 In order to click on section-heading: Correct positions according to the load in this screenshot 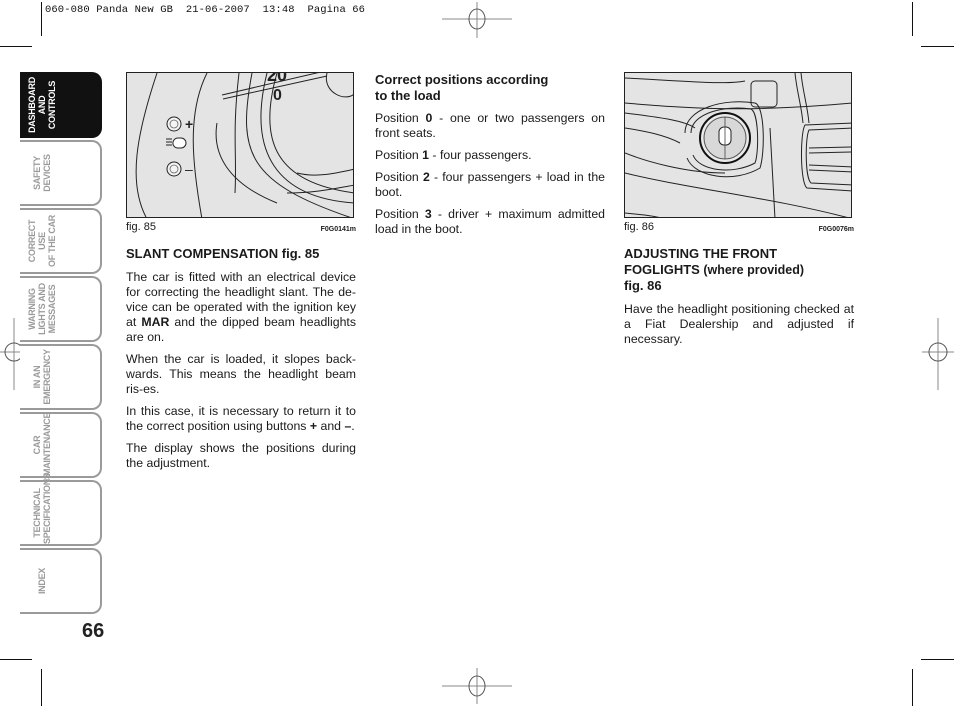, I will do `click(462, 87)`.